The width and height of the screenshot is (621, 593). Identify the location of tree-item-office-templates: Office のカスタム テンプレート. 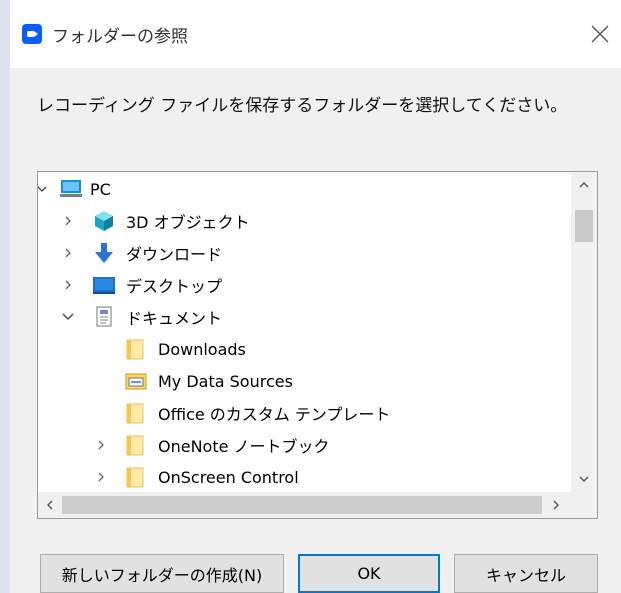
(303, 413).